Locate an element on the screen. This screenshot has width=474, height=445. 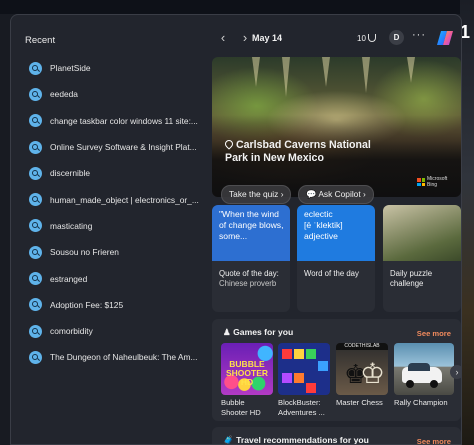
feed-date: May 14 is located at coordinates (267, 38).